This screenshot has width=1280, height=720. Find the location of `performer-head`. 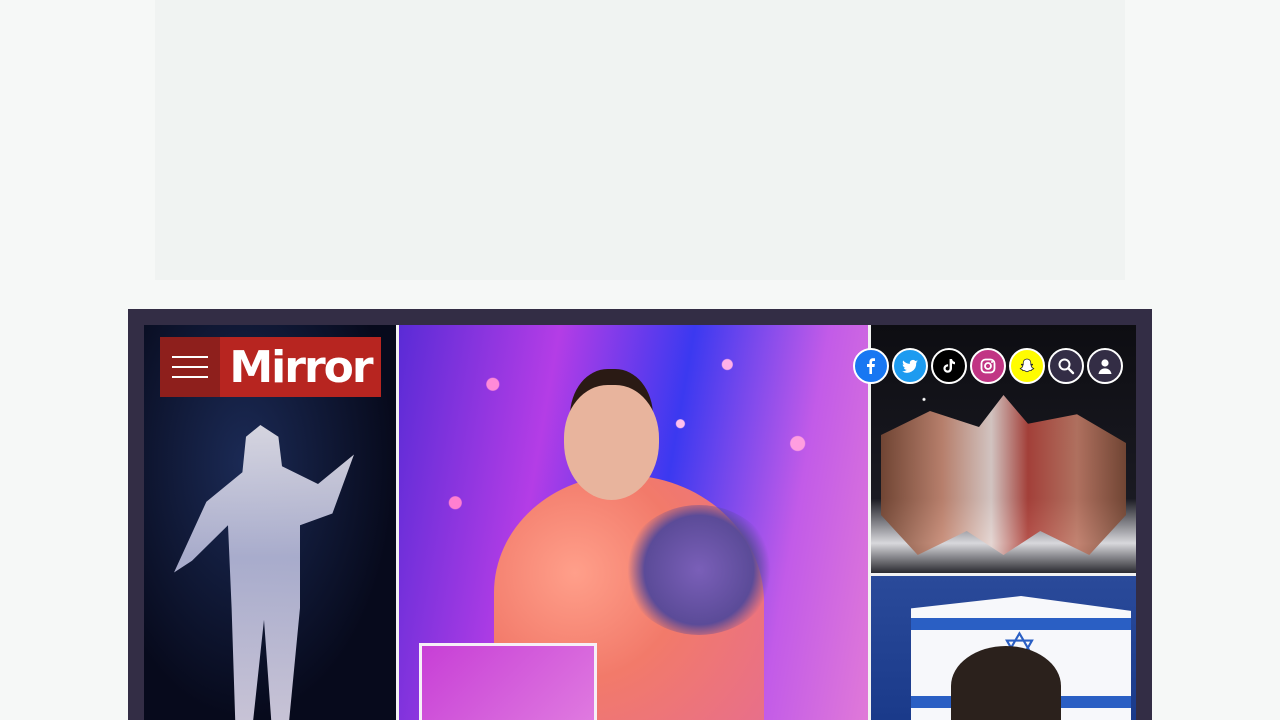

performer-head is located at coordinates (611, 442).